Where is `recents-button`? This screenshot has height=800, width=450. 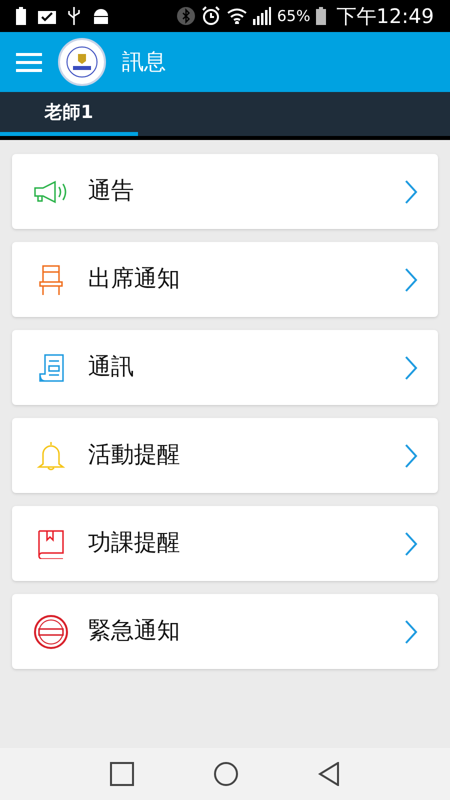 recents-button is located at coordinates (122, 774).